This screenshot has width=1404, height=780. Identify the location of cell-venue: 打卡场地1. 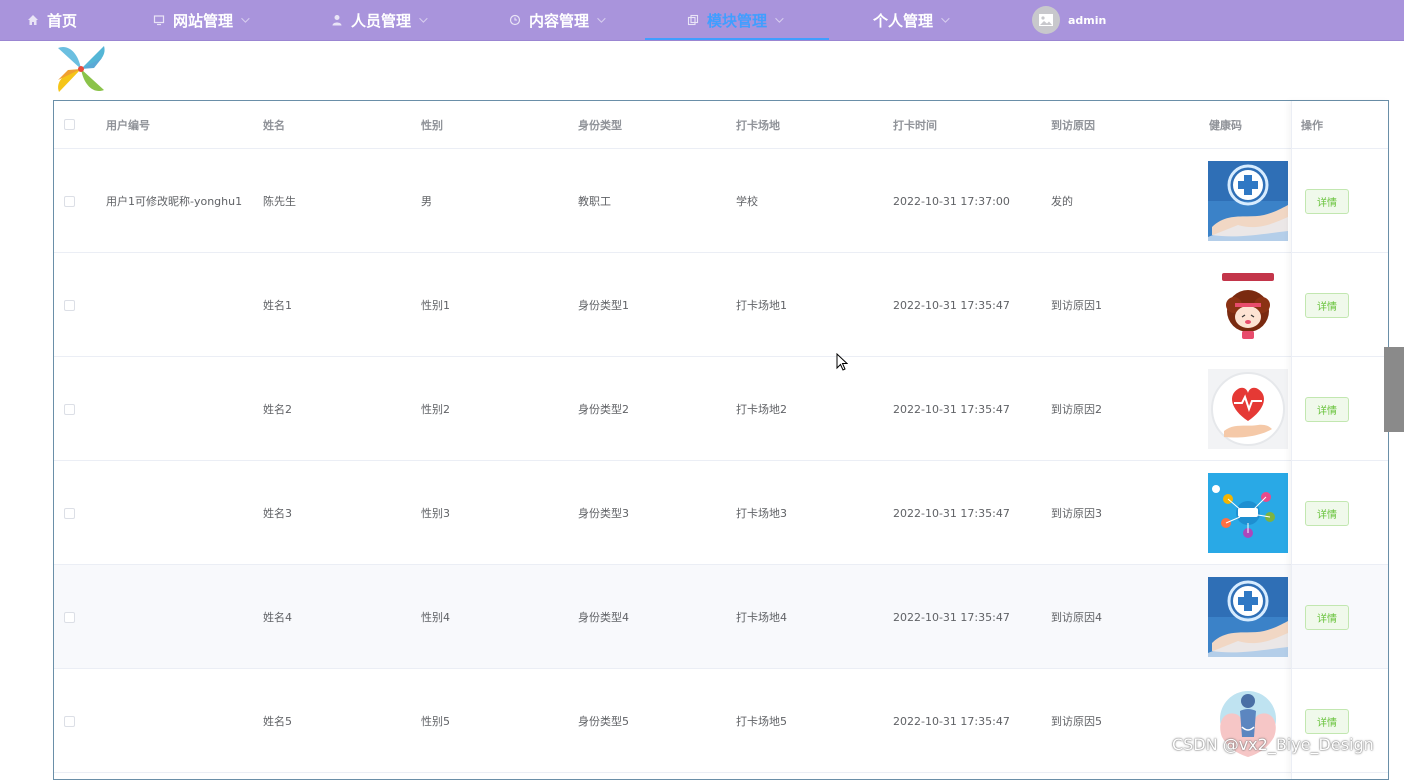
(761, 305).